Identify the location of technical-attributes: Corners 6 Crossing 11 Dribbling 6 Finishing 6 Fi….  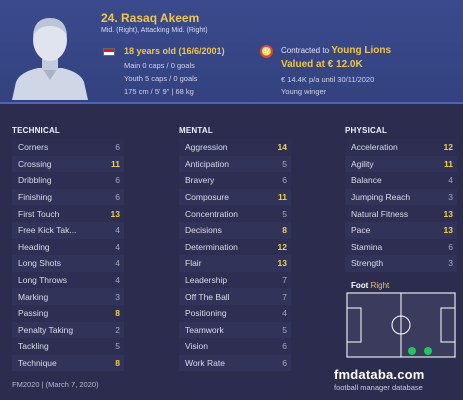
(68, 255).